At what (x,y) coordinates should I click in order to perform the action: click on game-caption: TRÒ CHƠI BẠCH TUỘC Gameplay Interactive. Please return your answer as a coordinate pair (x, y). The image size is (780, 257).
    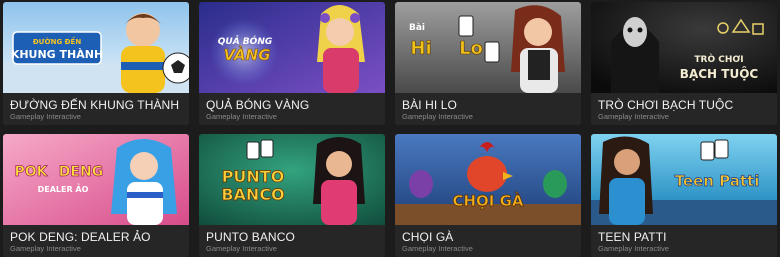
    Looking at the image, I should click on (684, 109).